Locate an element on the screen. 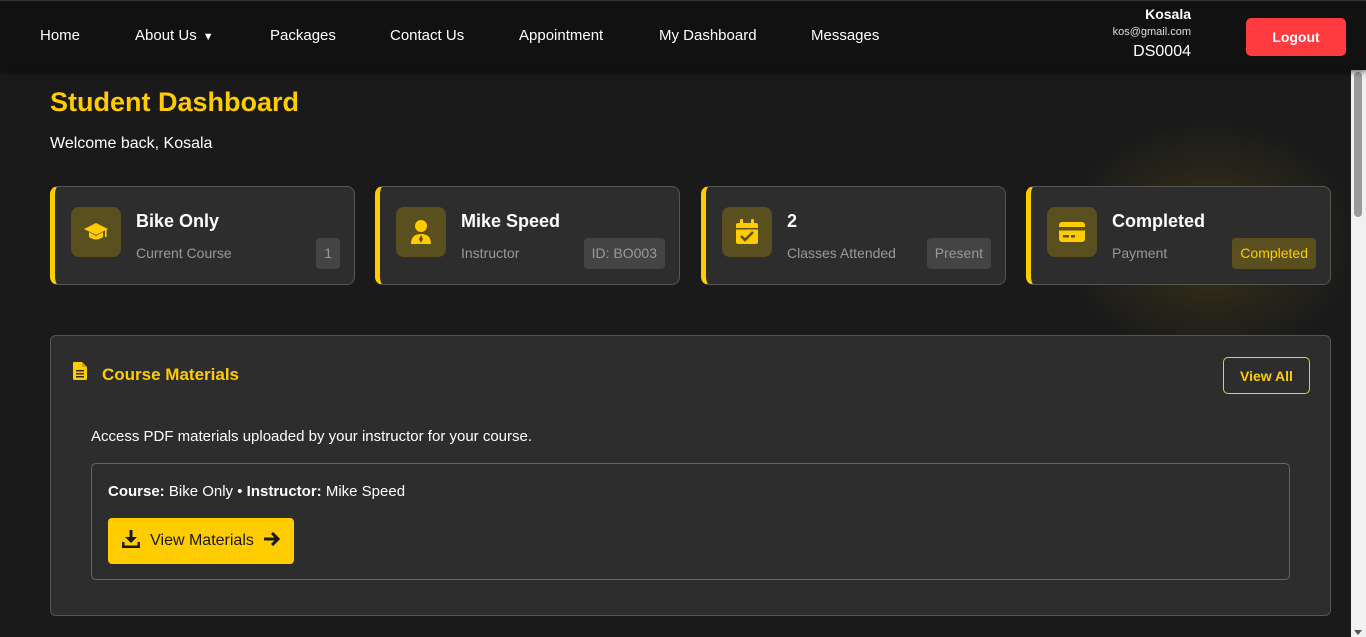  nav-appointment-link: Appointment is located at coordinates (561, 35).